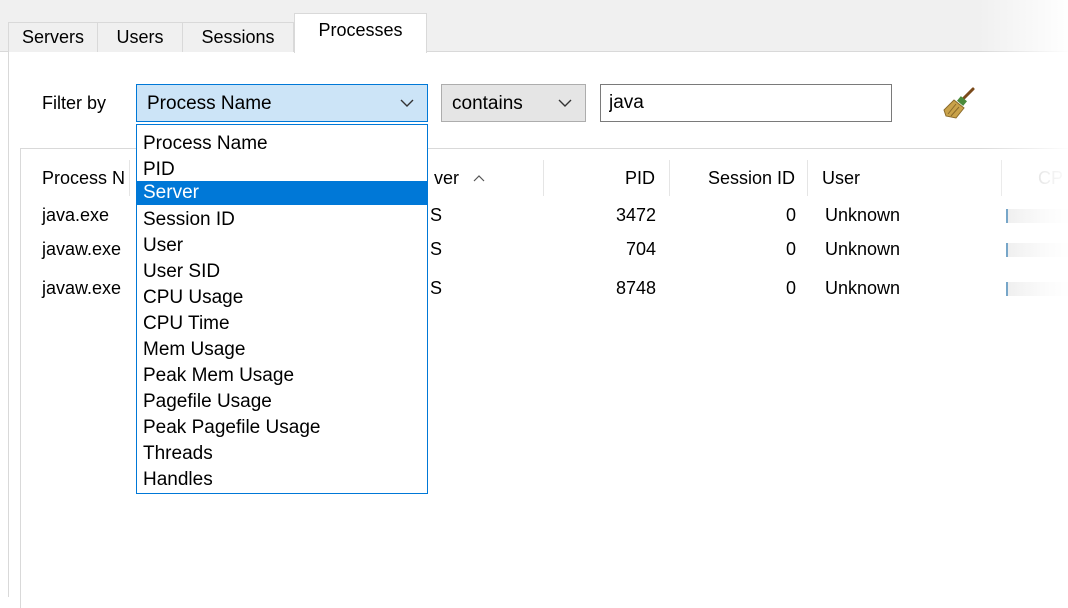 The height and width of the screenshot is (608, 1068). What do you see at coordinates (635, 215) in the screenshot?
I see `cell-pid: 3472` at bounding box center [635, 215].